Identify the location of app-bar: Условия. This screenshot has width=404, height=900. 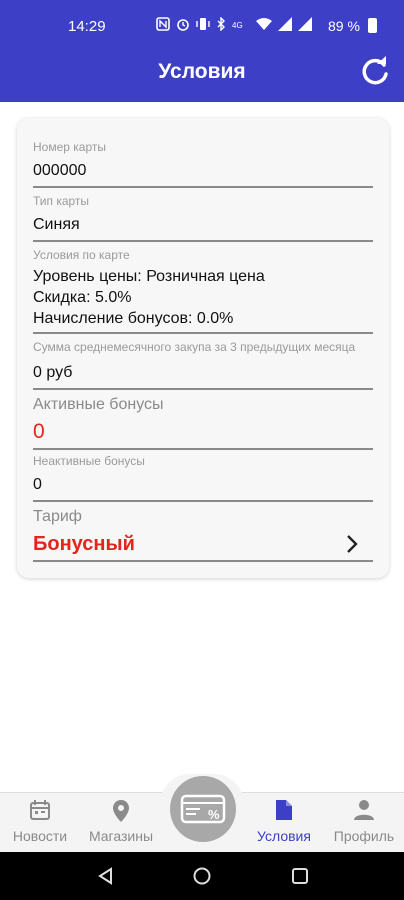
(202, 77).